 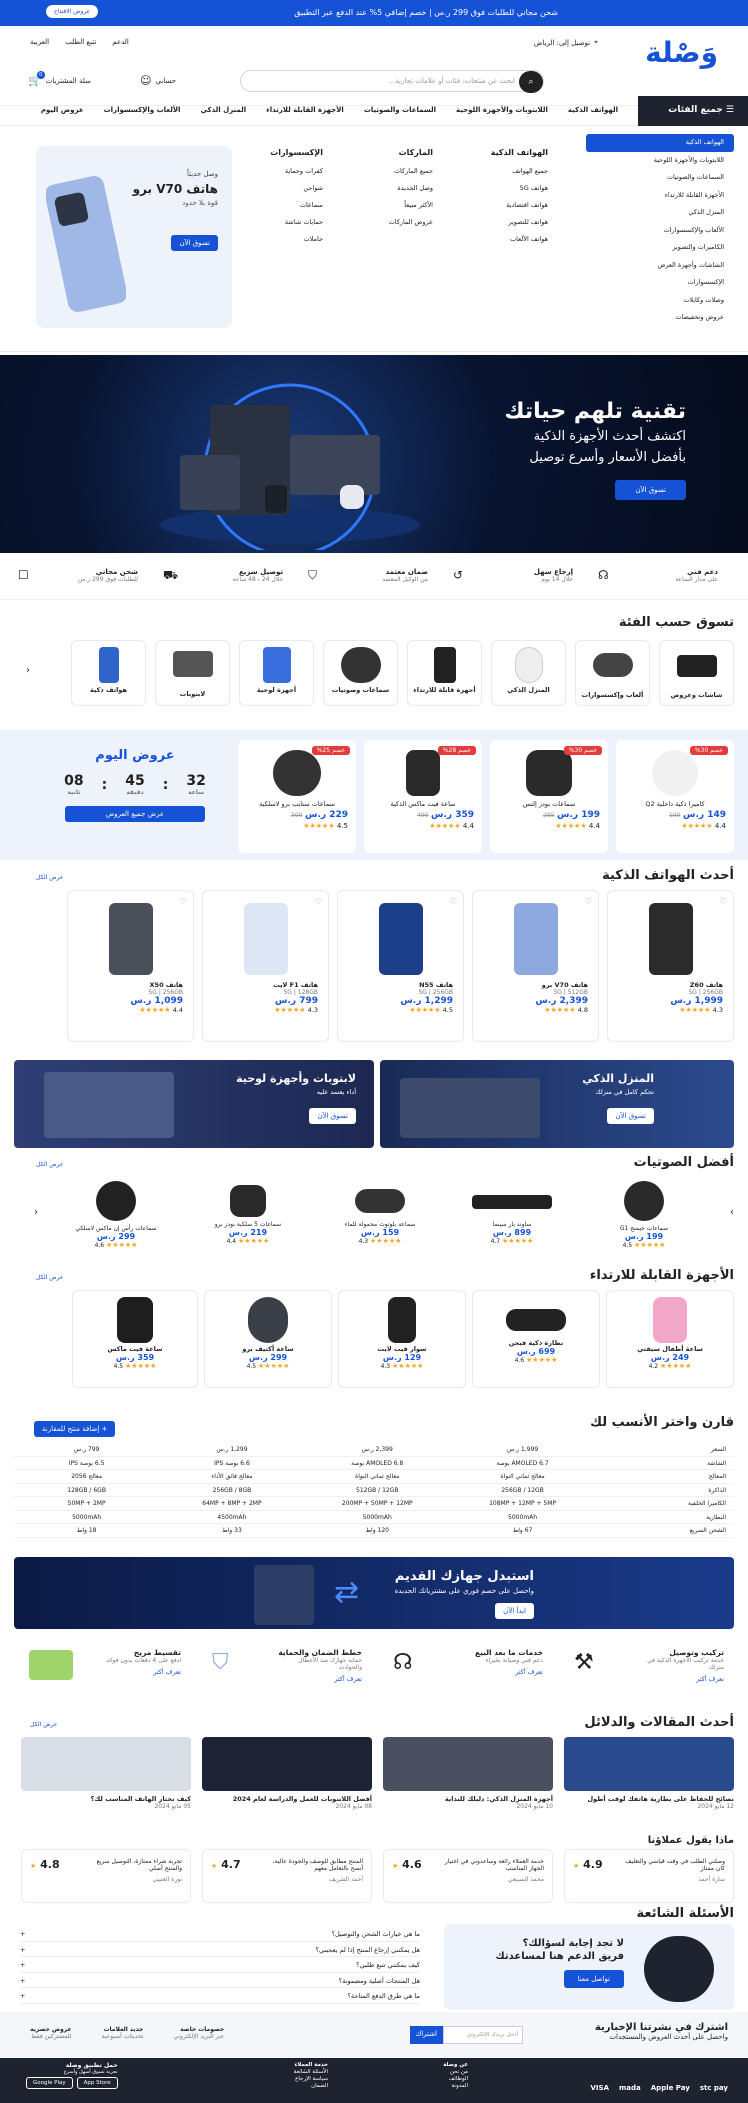 What do you see at coordinates (135, 814) in the screenshot?
I see `view-all-deals-button: عرض جميع العروض` at bounding box center [135, 814].